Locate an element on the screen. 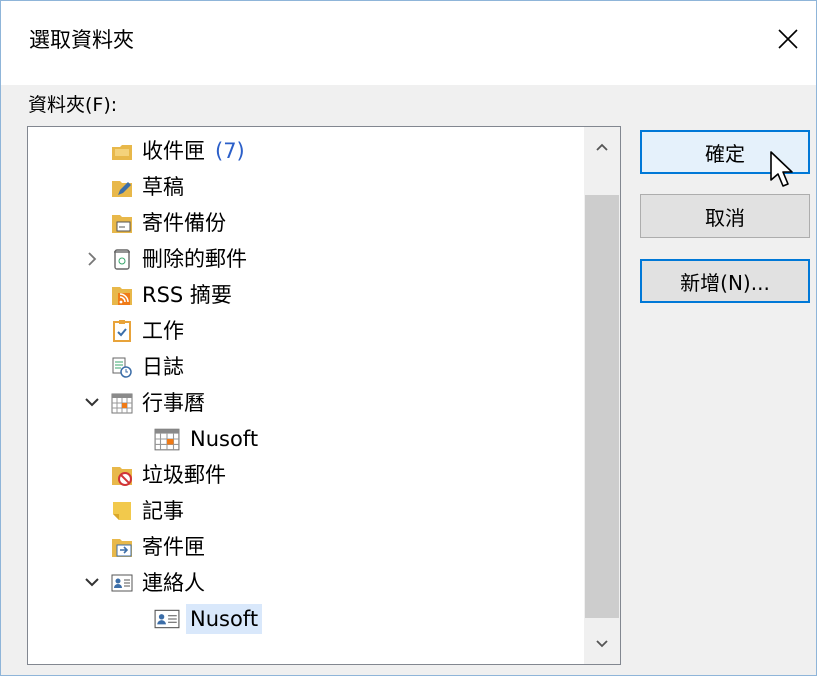 Image resolution: width=817 pixels, height=676 pixels. notes-icon is located at coordinates (122, 511).